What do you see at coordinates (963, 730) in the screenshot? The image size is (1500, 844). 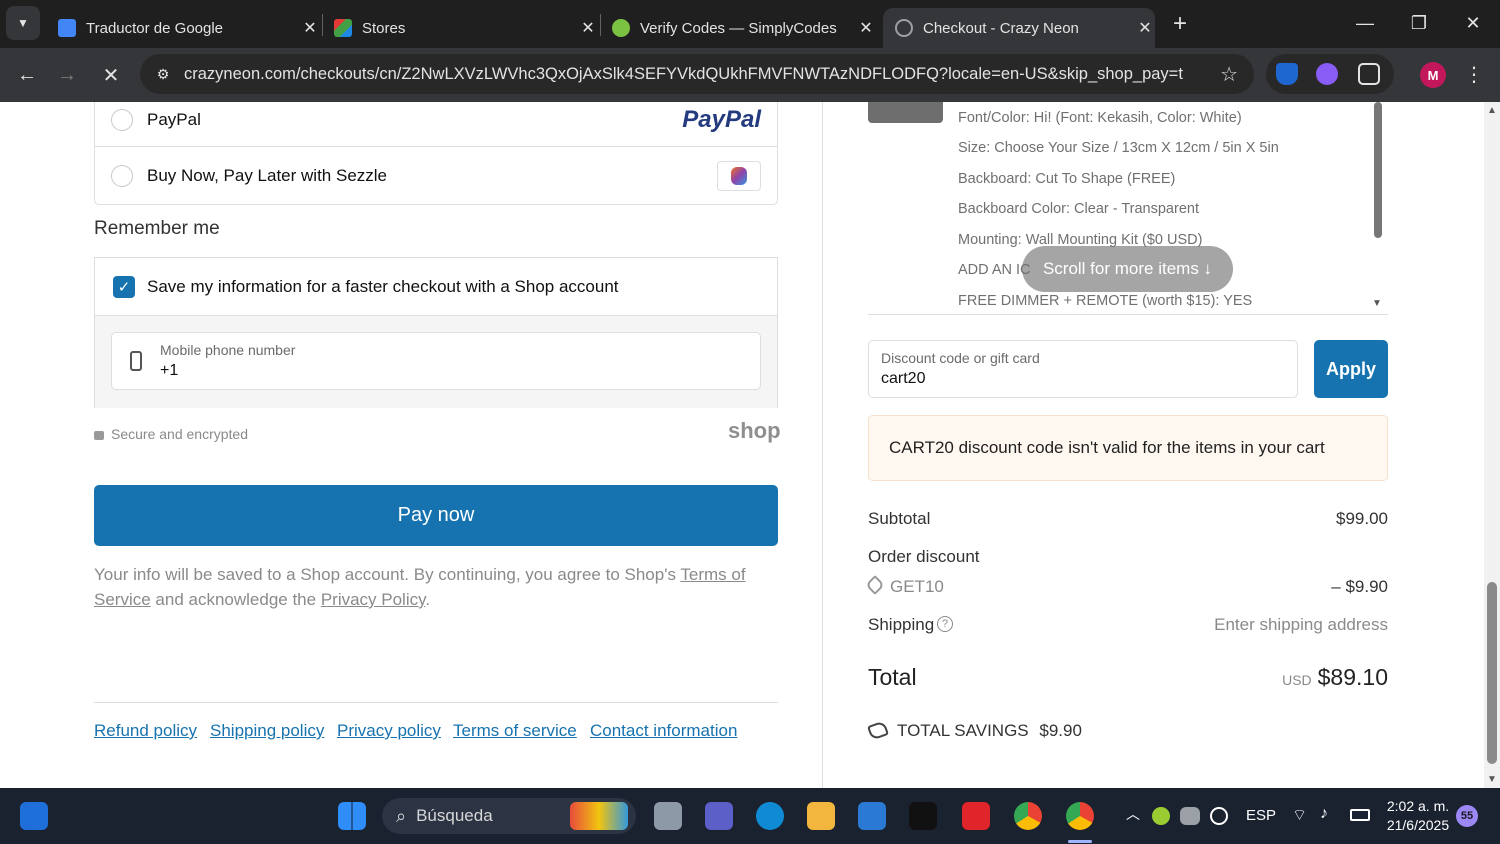 I see `total-savings-label: TOTAL SAVINGS` at bounding box center [963, 730].